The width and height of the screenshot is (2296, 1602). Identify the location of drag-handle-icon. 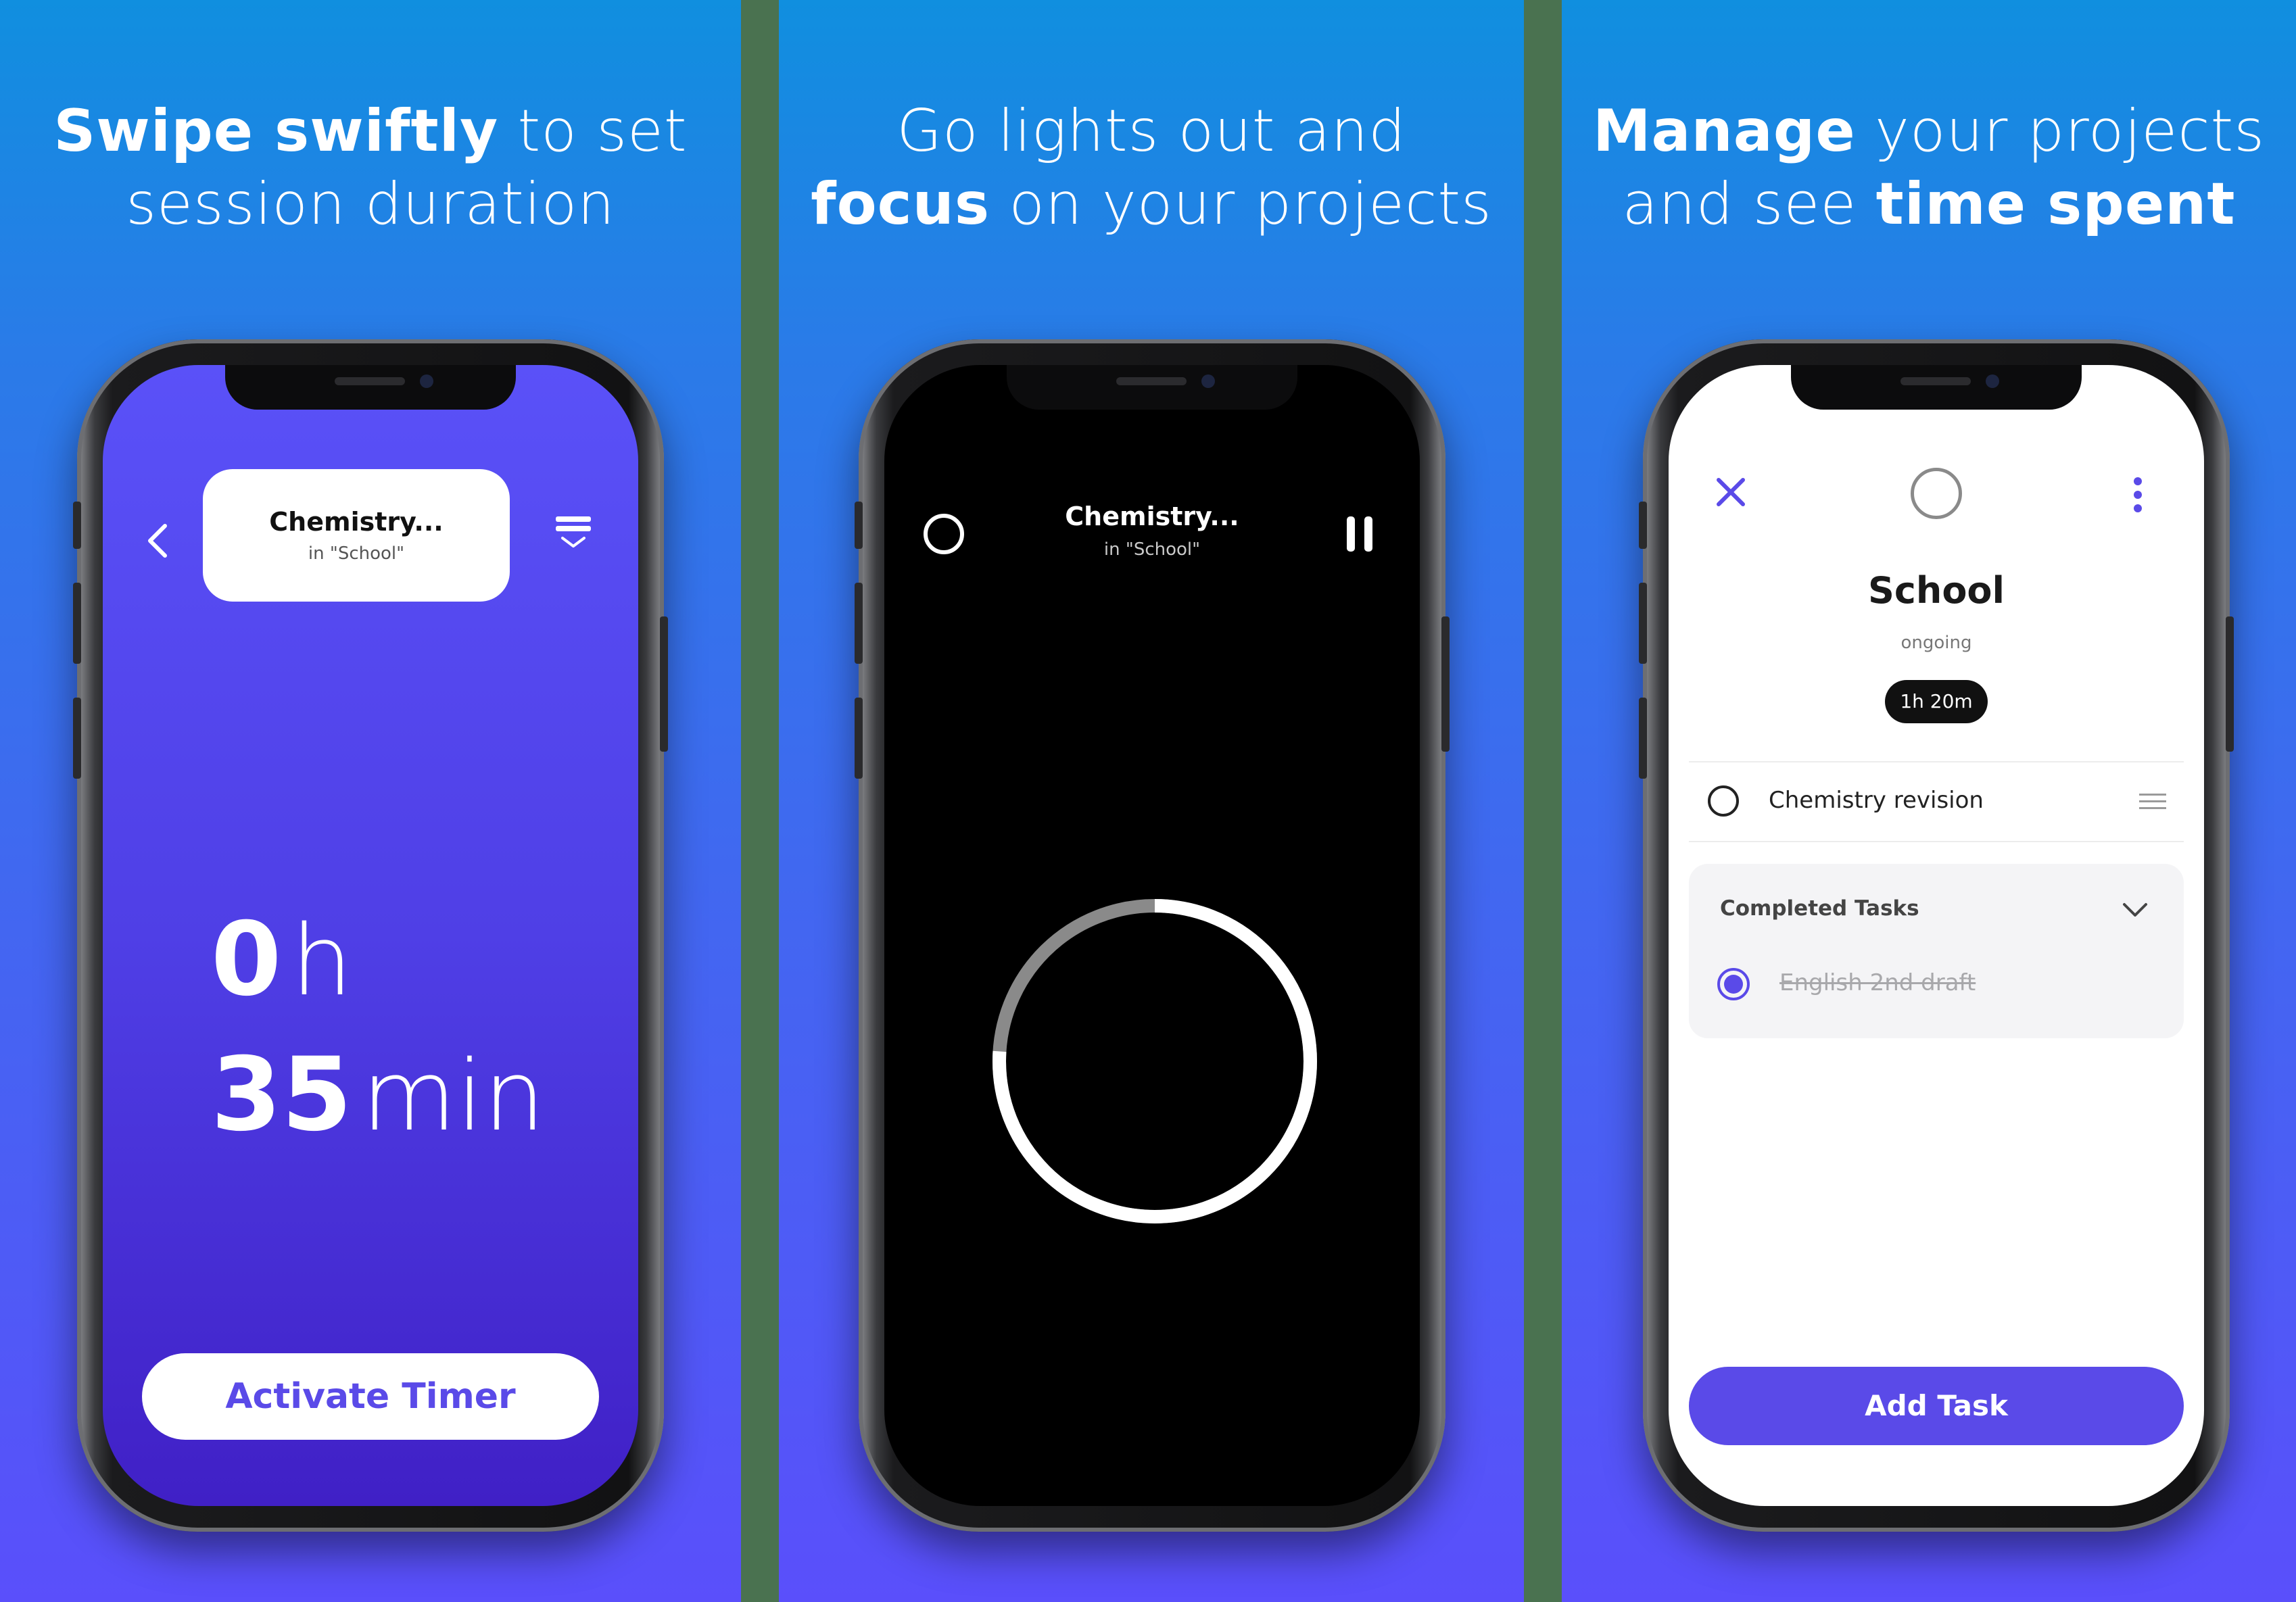
(2153, 801).